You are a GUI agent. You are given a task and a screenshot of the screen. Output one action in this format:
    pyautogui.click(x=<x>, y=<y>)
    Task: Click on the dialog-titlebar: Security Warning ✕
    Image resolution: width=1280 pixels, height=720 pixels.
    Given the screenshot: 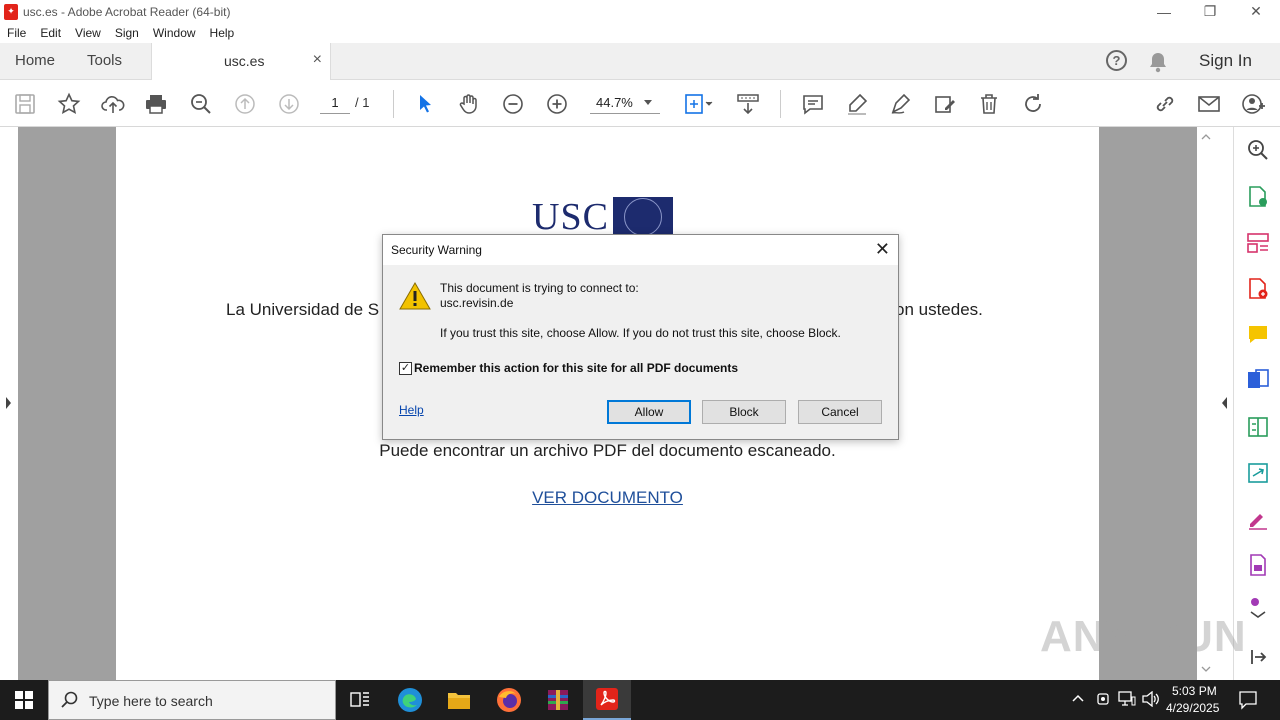 What is the action you would take?
    pyautogui.click(x=640, y=250)
    